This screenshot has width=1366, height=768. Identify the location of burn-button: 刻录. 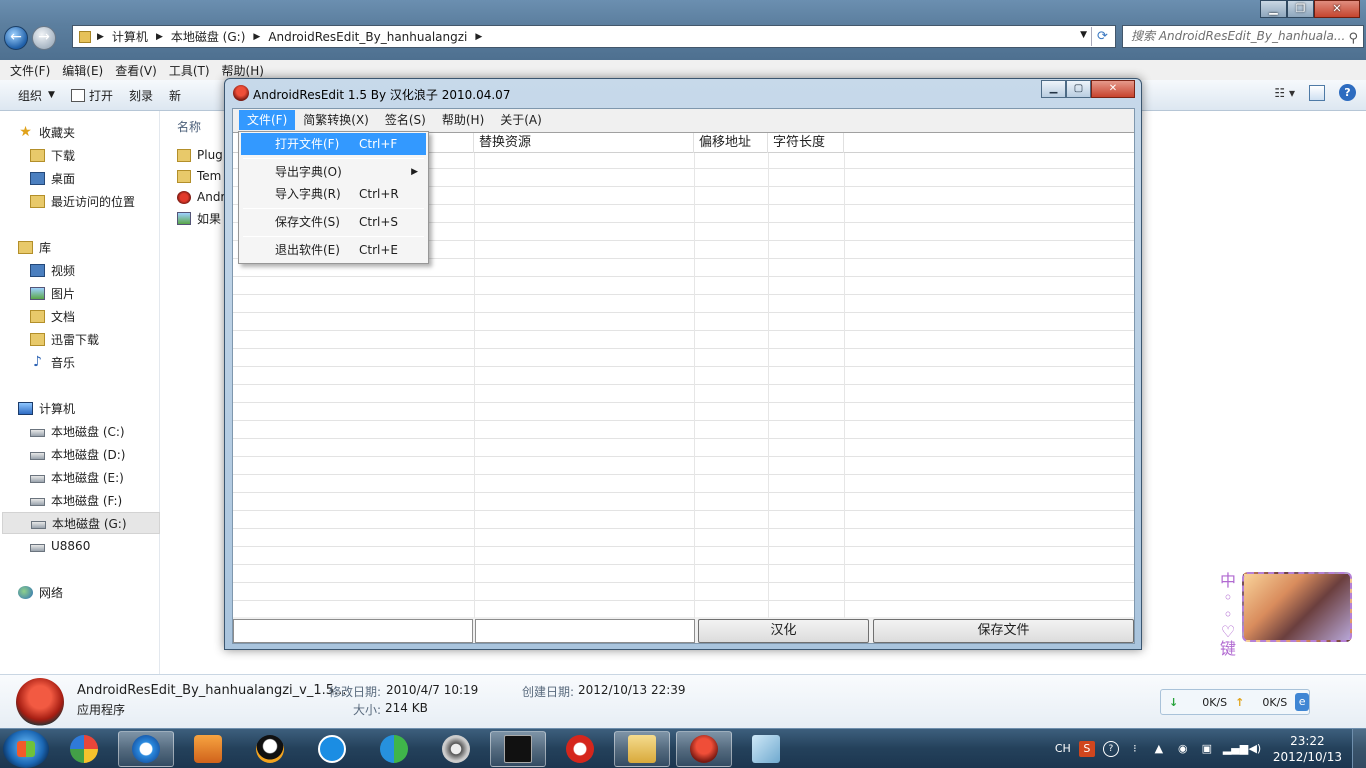
(141, 95).